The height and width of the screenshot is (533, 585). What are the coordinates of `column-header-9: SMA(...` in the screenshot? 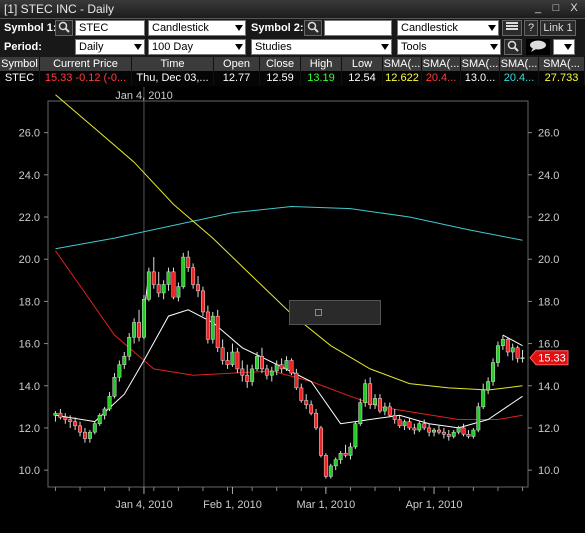 It's located at (480, 64).